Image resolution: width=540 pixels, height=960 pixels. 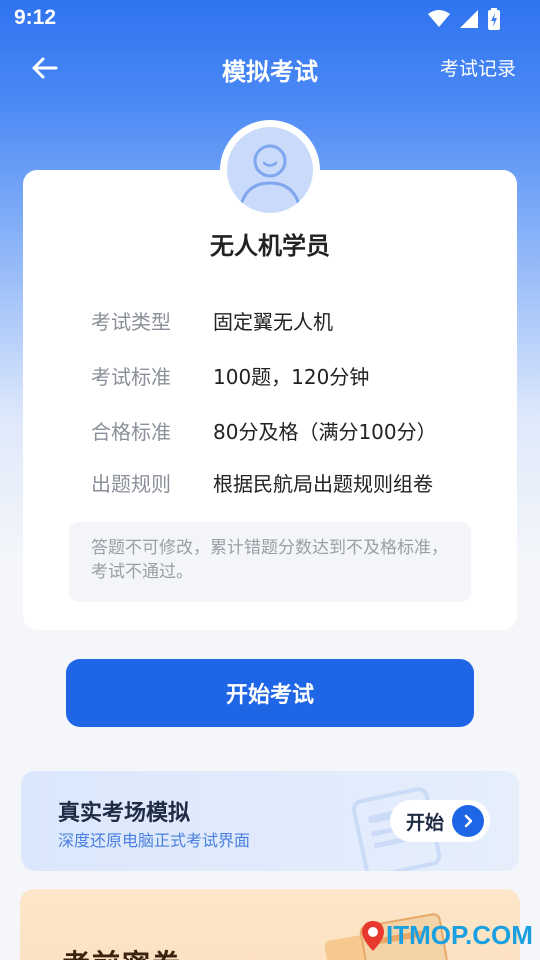 What do you see at coordinates (468, 821) in the screenshot?
I see `chevron-right-icon` at bounding box center [468, 821].